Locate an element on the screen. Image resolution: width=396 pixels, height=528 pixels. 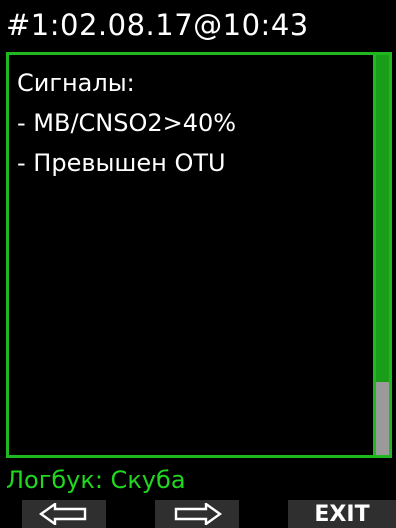
log-entry-title-text: #1:02.08.17@10:43 is located at coordinates (157, 25).